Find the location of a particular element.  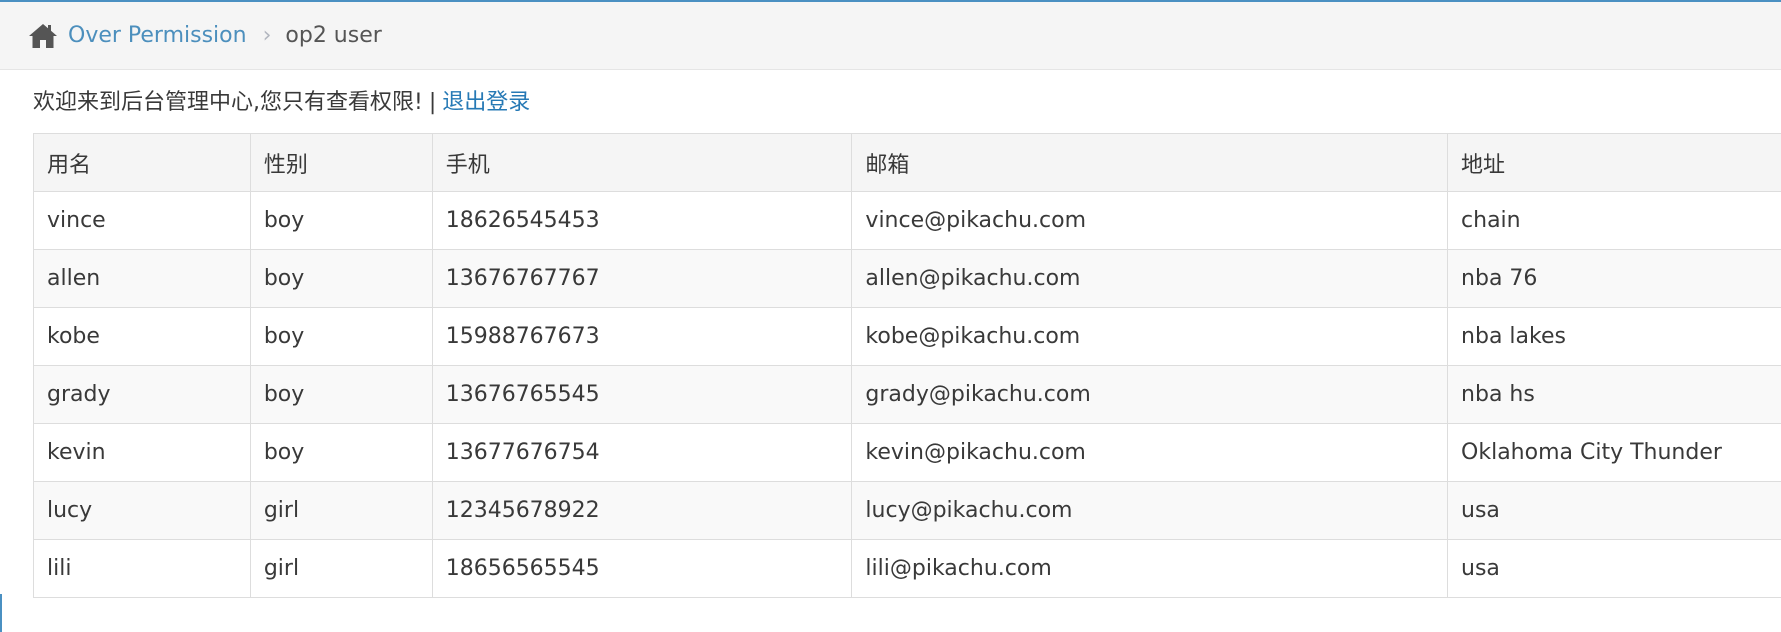

breadcrumb: Over Permission › op2 user is located at coordinates (890, 36).